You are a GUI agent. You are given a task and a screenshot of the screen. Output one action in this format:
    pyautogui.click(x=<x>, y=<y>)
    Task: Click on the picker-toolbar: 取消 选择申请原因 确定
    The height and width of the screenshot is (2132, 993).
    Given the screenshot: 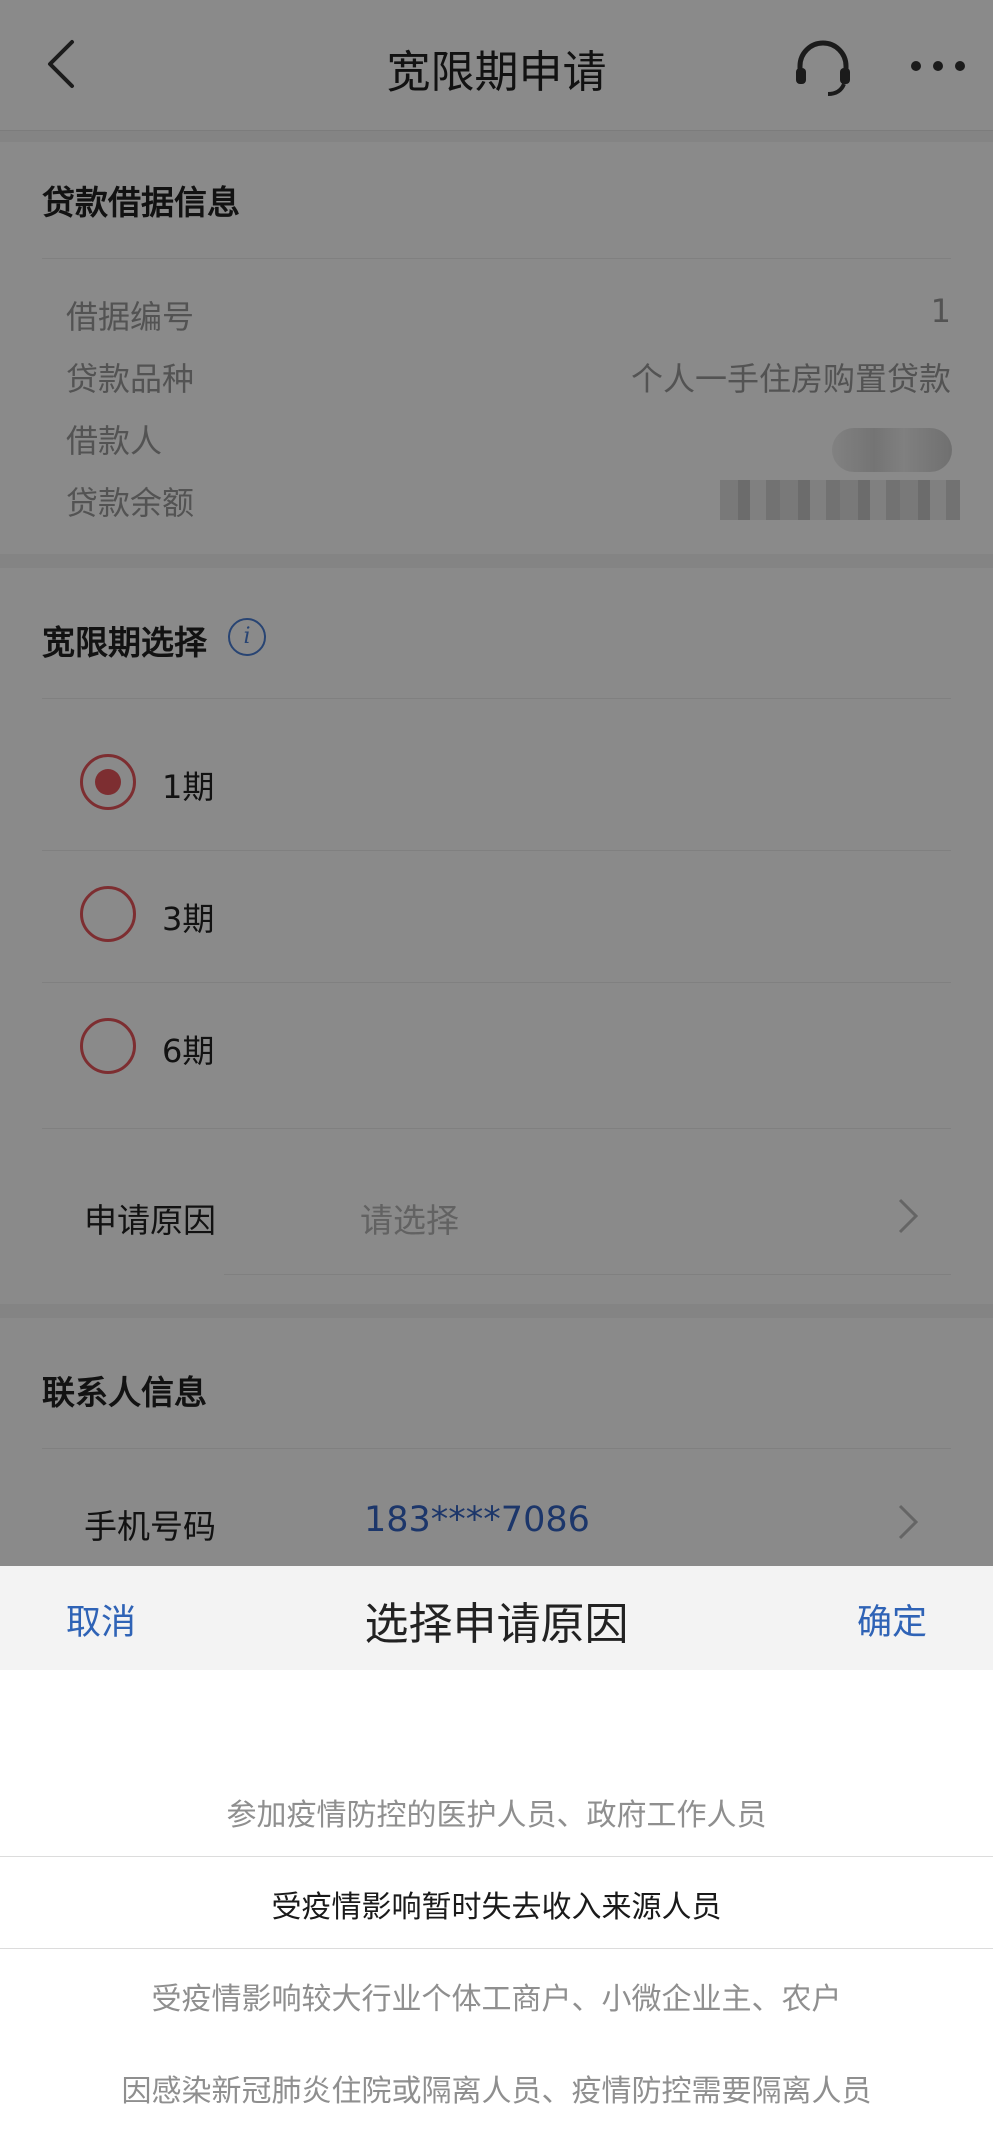 What is the action you would take?
    pyautogui.click(x=496, y=1618)
    